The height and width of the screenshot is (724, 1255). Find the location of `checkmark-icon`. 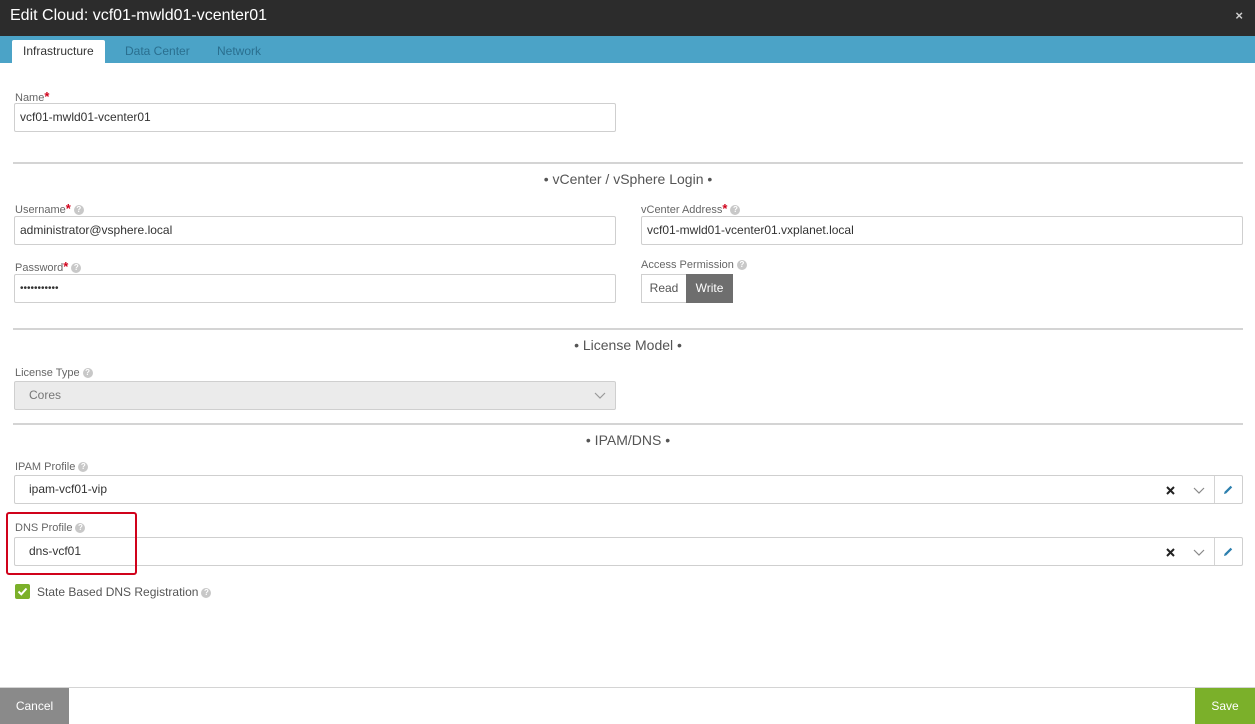

checkmark-icon is located at coordinates (22, 591).